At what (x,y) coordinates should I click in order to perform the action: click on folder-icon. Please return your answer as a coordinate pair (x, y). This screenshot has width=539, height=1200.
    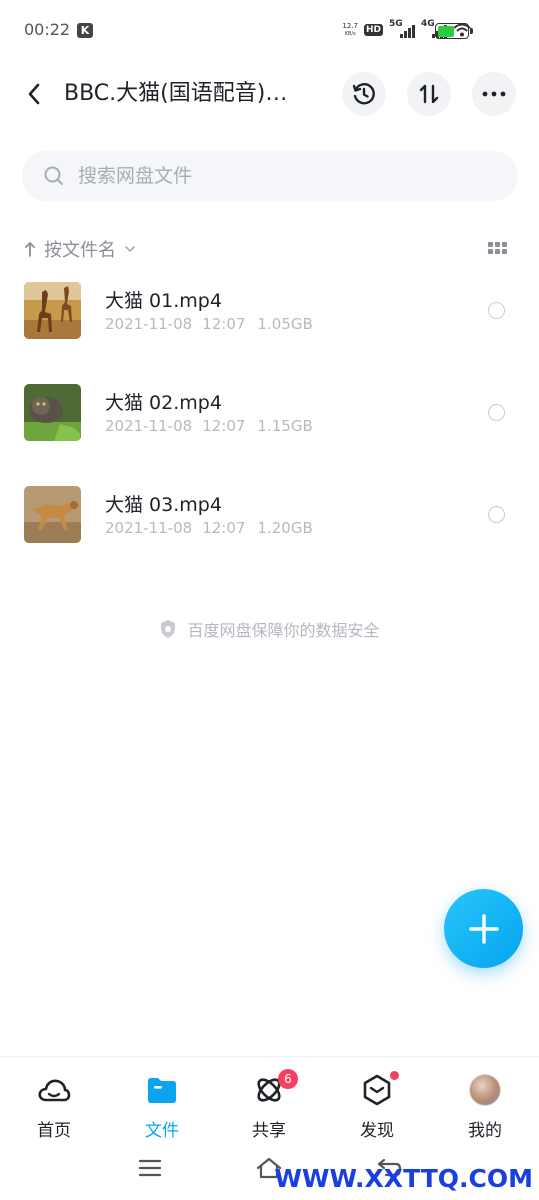
    Looking at the image, I should click on (162, 1090).